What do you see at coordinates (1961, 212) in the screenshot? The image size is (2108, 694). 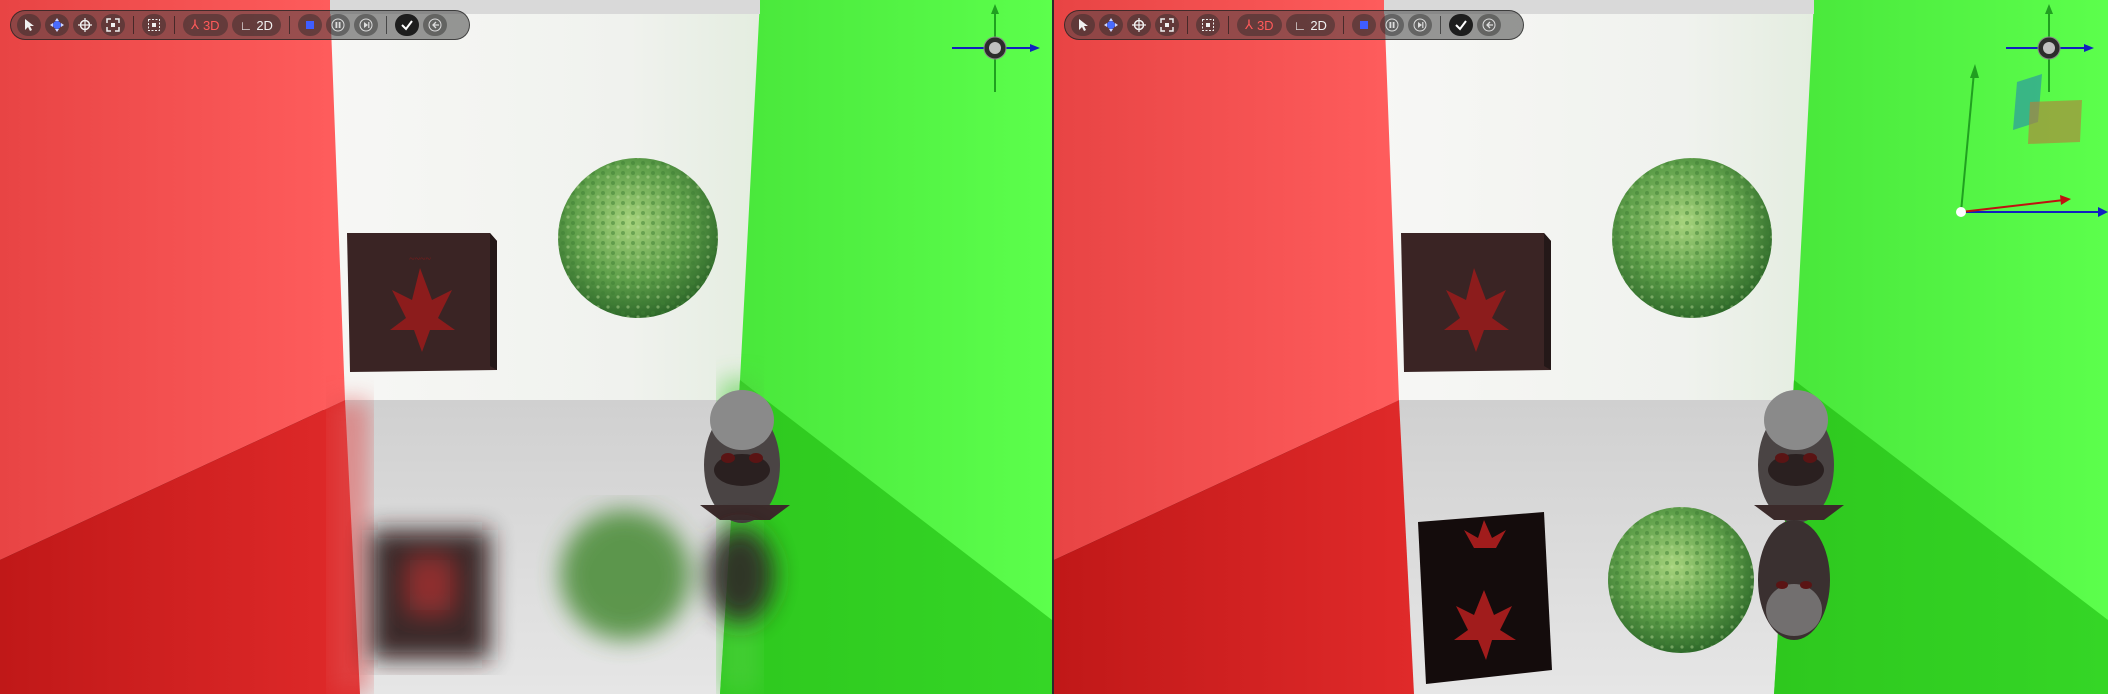 I see `gizmo-origin-handle` at bounding box center [1961, 212].